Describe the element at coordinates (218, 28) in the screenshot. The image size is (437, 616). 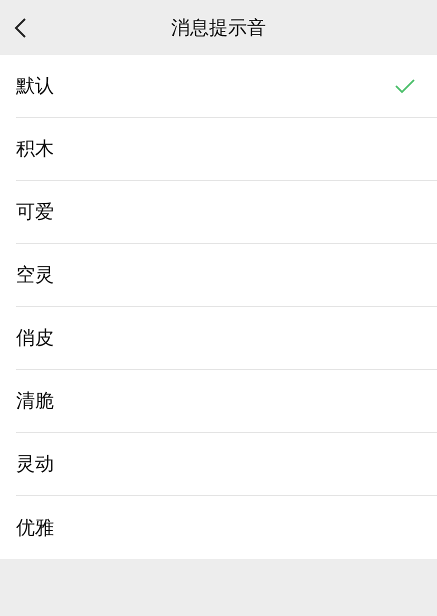
I see `page-title: 消息提示音` at that location.